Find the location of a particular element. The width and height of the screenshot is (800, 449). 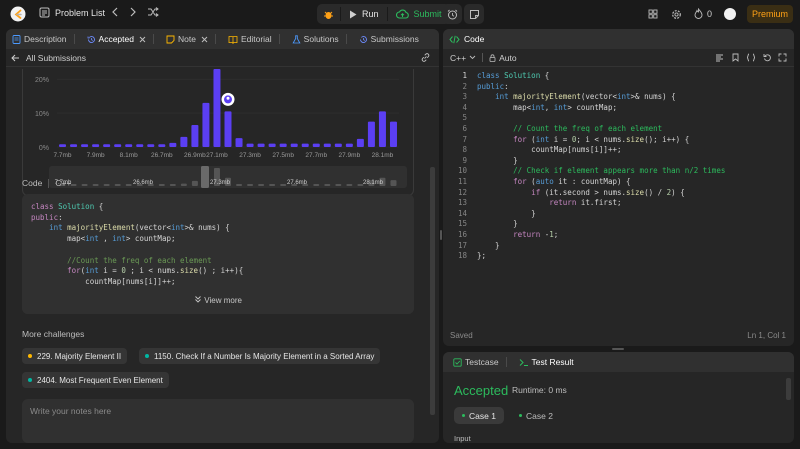

run-button: Run is located at coordinates (364, 14).